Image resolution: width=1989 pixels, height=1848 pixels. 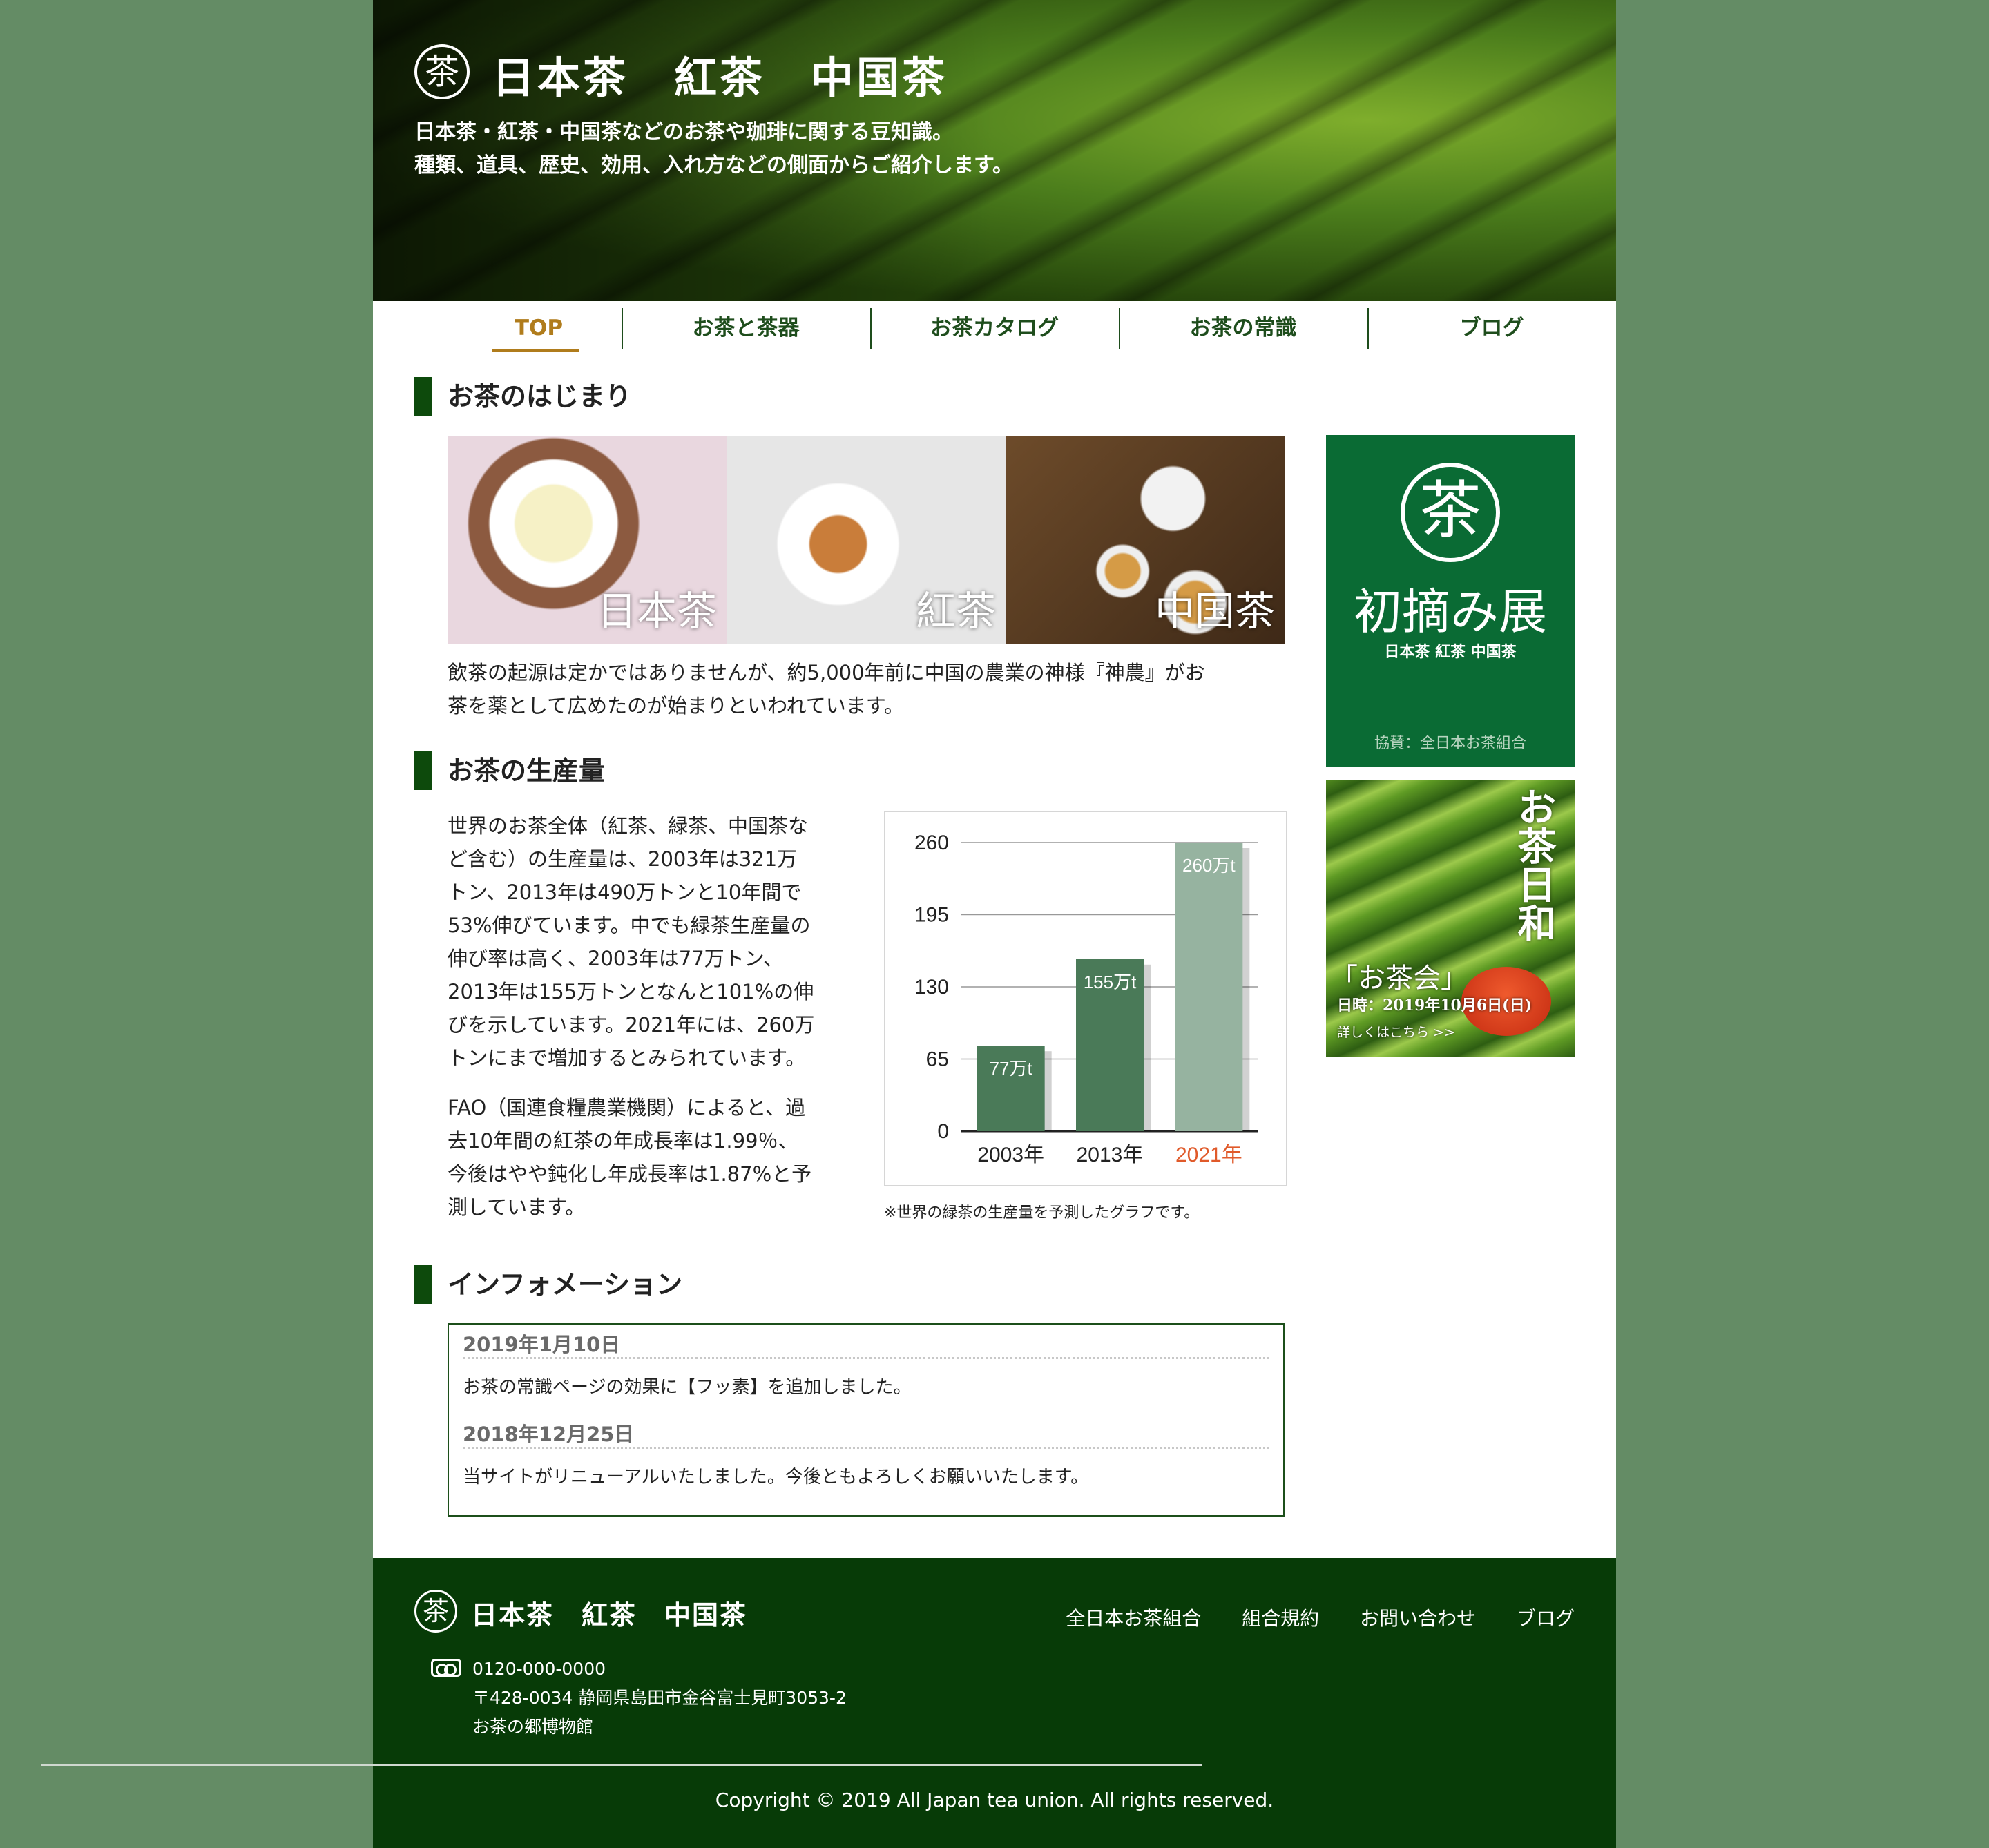 I want to click on info-date: 2019年1月10日, so click(x=866, y=1342).